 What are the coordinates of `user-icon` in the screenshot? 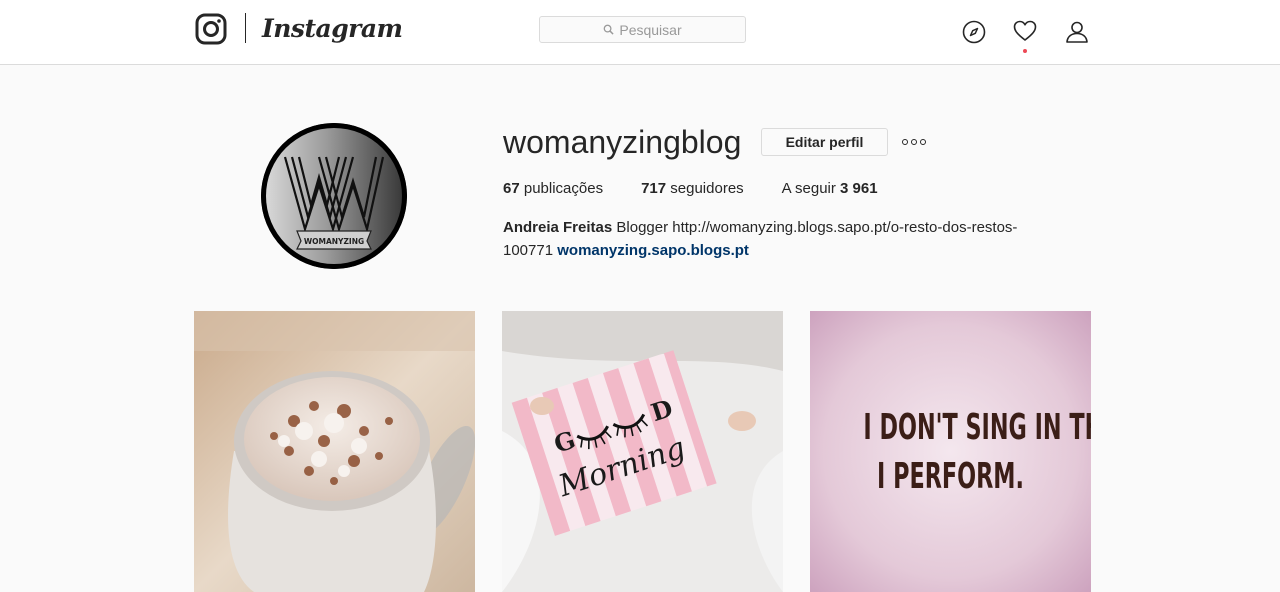 It's located at (1077, 32).